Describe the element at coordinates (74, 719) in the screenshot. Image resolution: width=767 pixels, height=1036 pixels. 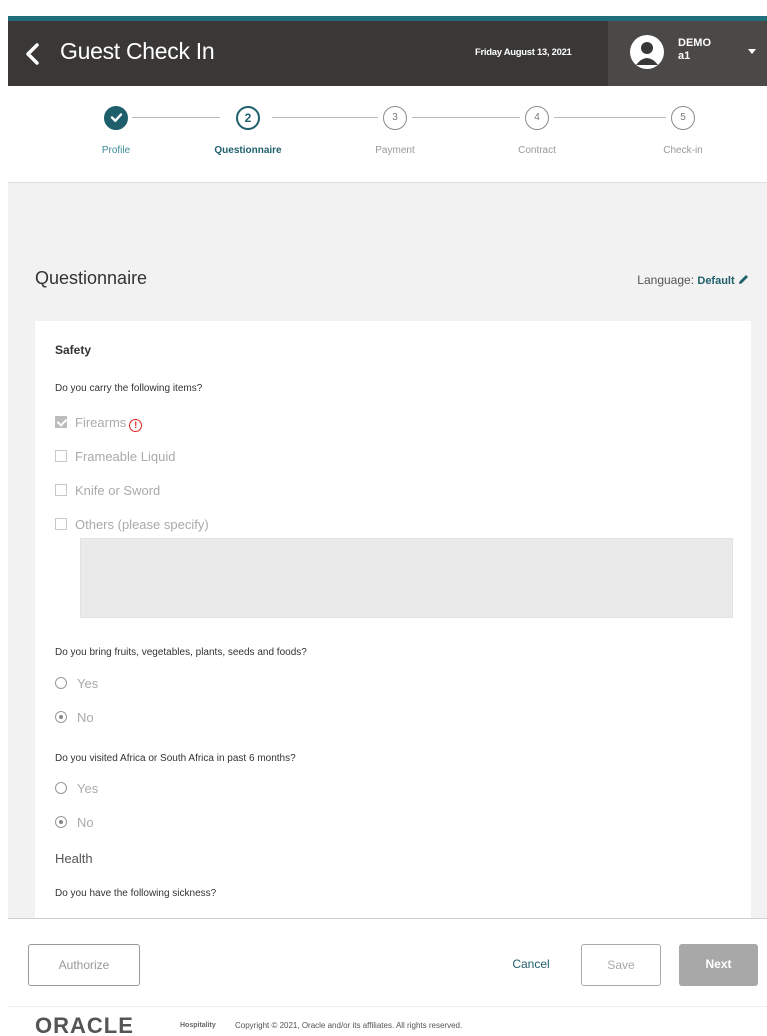
I see `radio-fruits-no: No` at that location.